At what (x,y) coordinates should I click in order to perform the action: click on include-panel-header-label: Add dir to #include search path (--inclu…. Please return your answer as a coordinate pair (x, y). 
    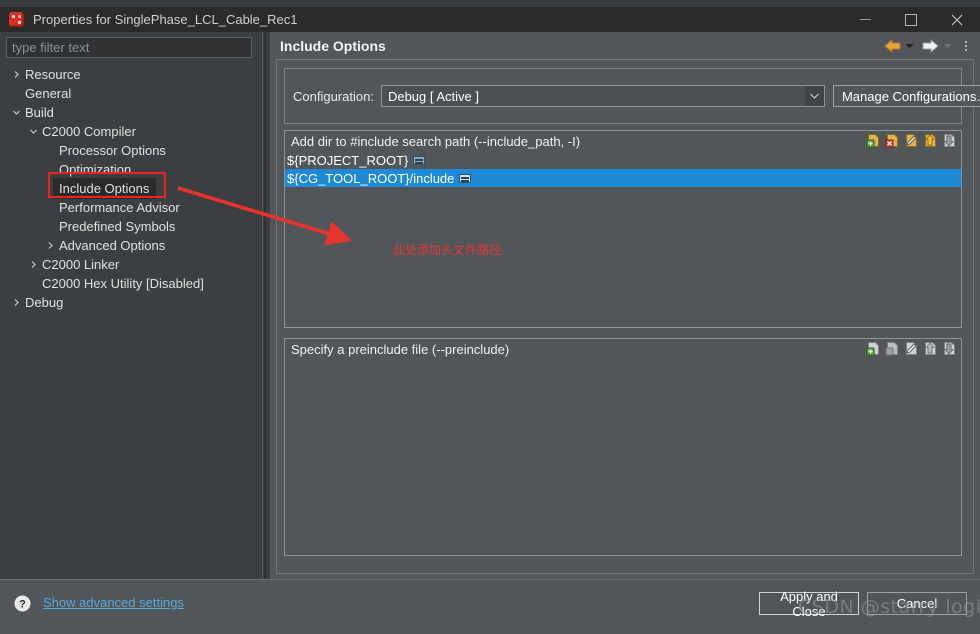
    Looking at the image, I should click on (436, 141).